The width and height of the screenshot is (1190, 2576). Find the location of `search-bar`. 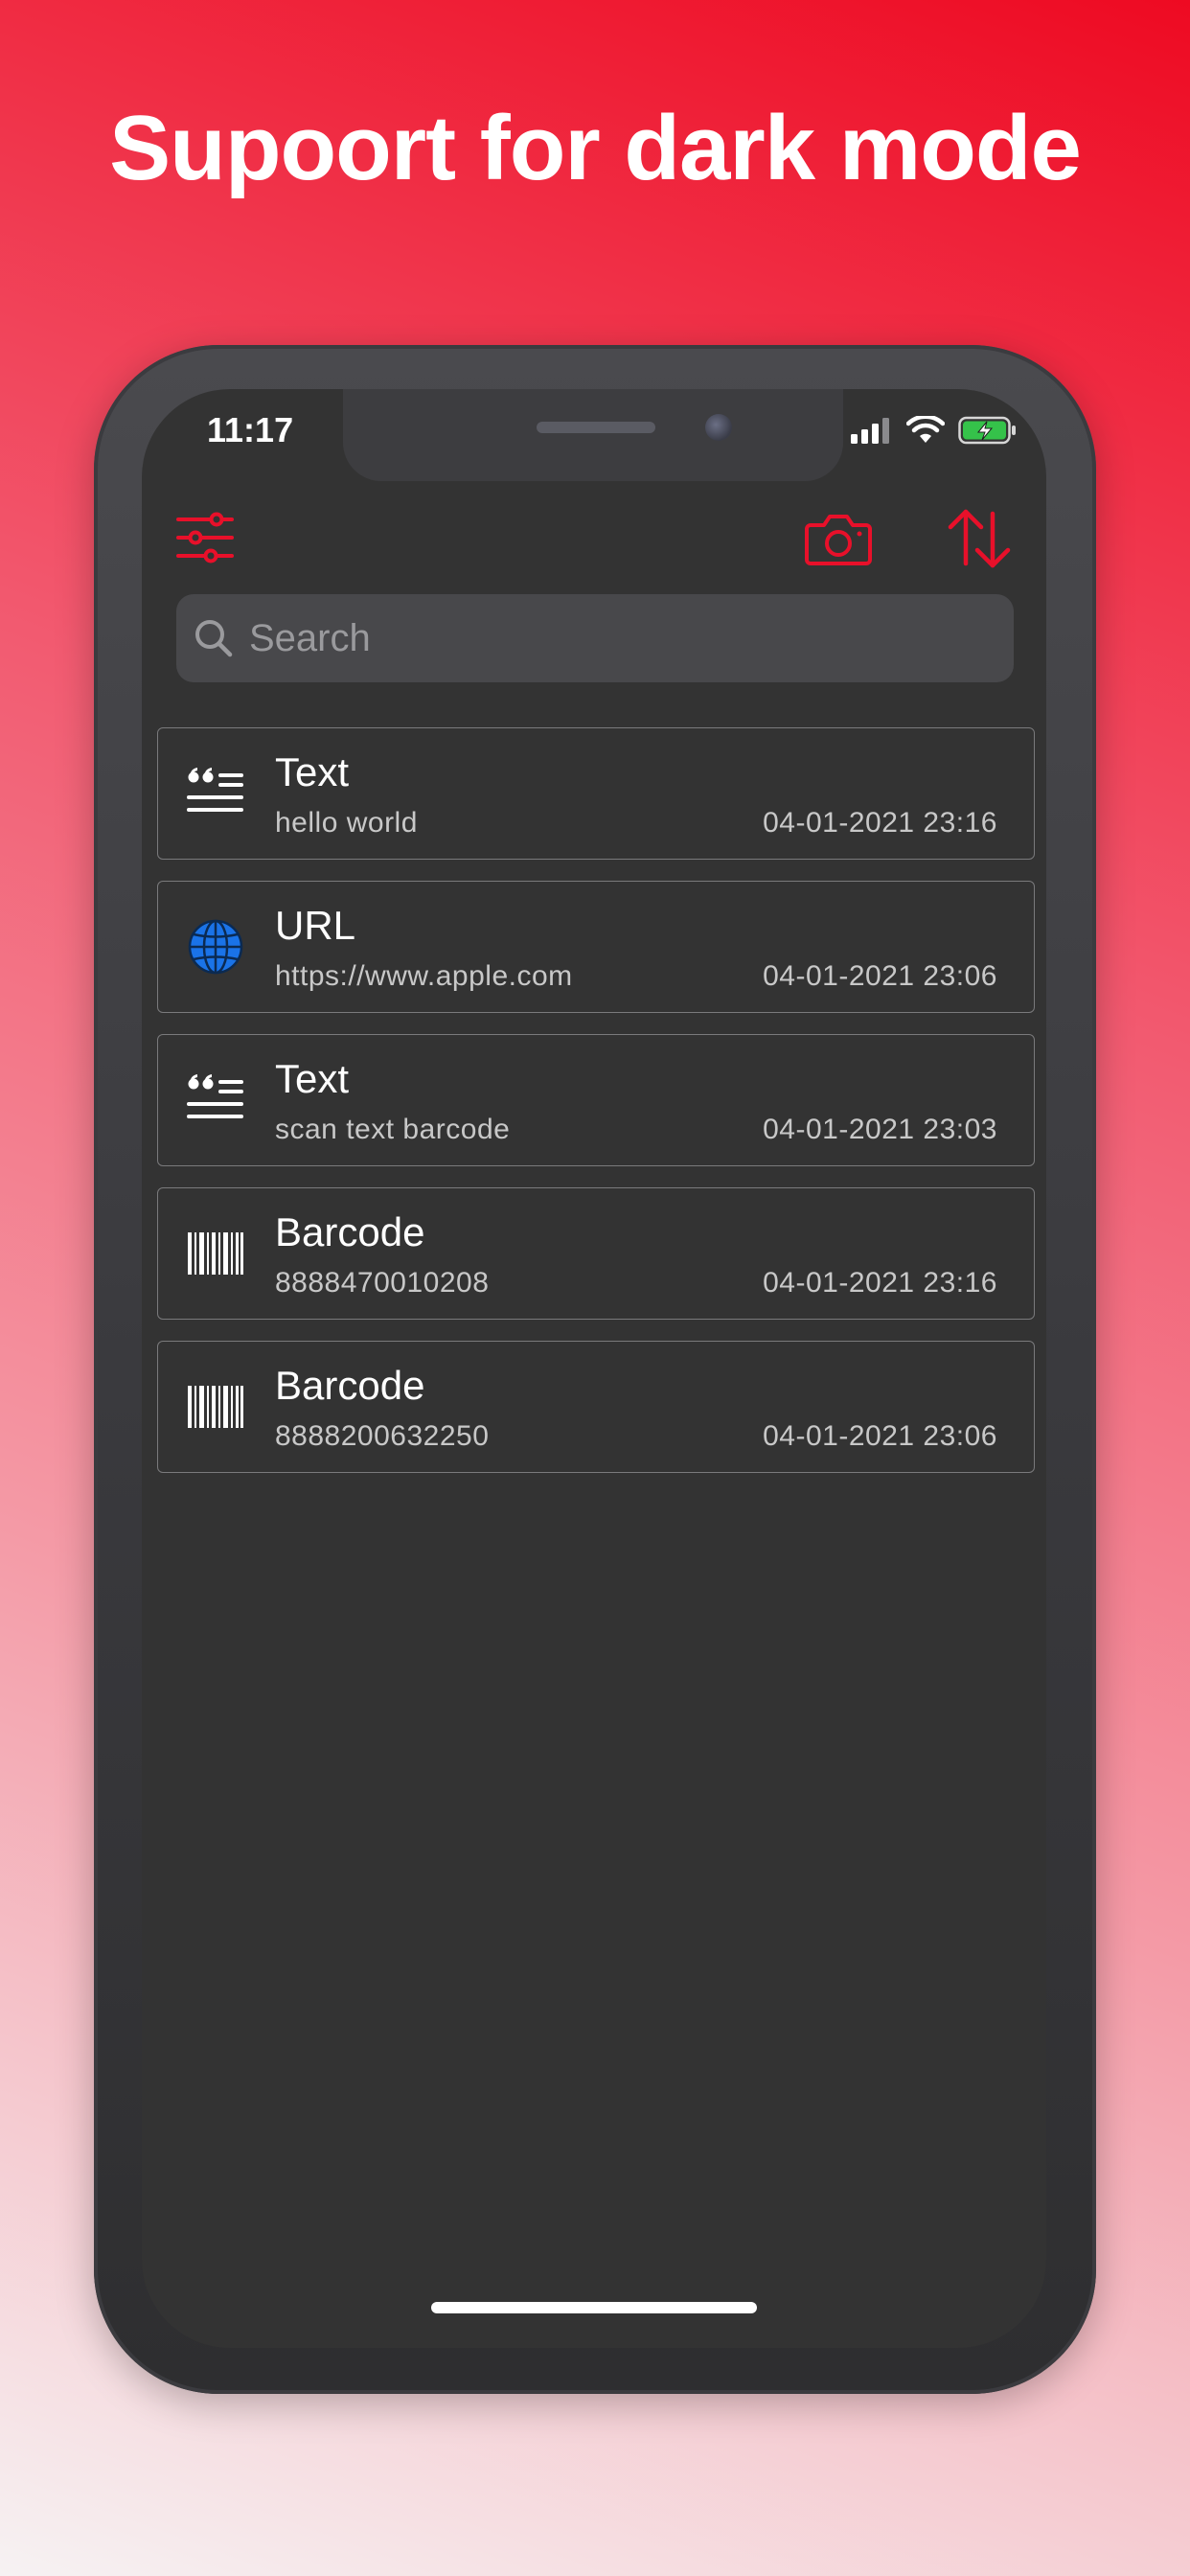

search-bar is located at coordinates (595, 638).